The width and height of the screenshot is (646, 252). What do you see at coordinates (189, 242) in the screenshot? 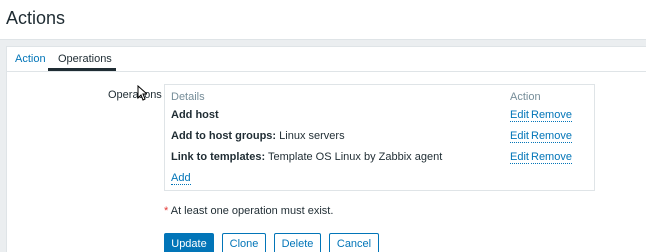
I see `update-button: Update` at bounding box center [189, 242].